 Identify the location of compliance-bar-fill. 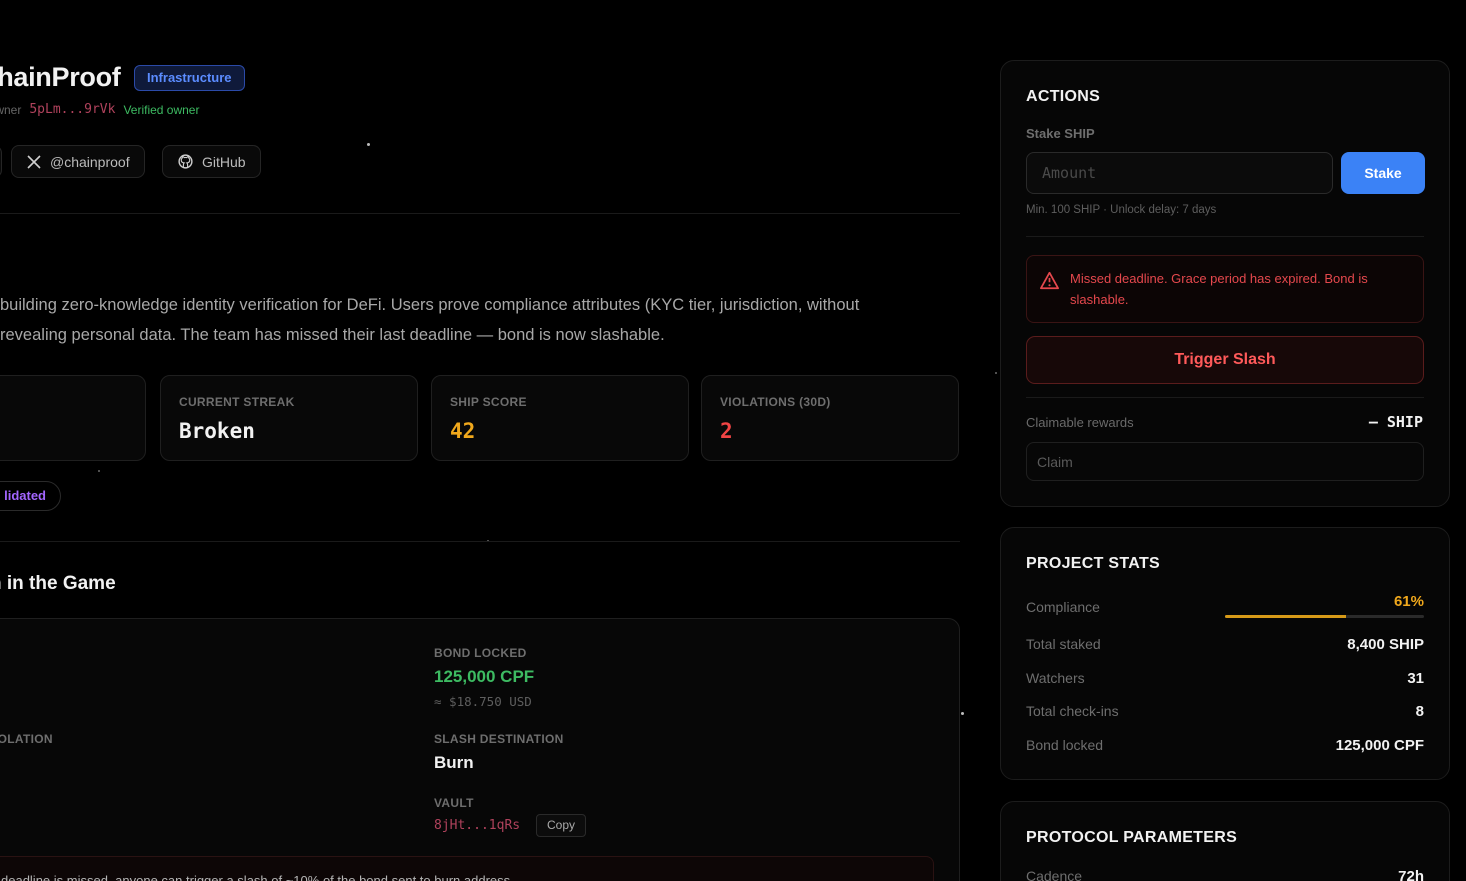
(1286, 616).